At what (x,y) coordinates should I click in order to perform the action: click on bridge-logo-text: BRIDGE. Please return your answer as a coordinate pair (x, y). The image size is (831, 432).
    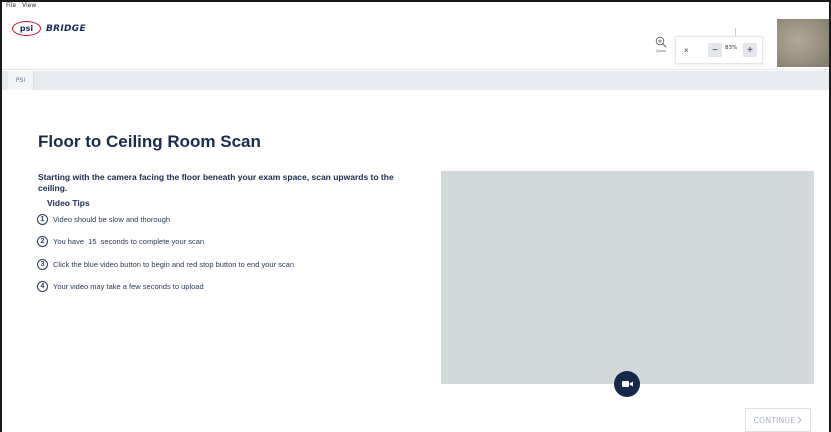
    Looking at the image, I should click on (66, 28).